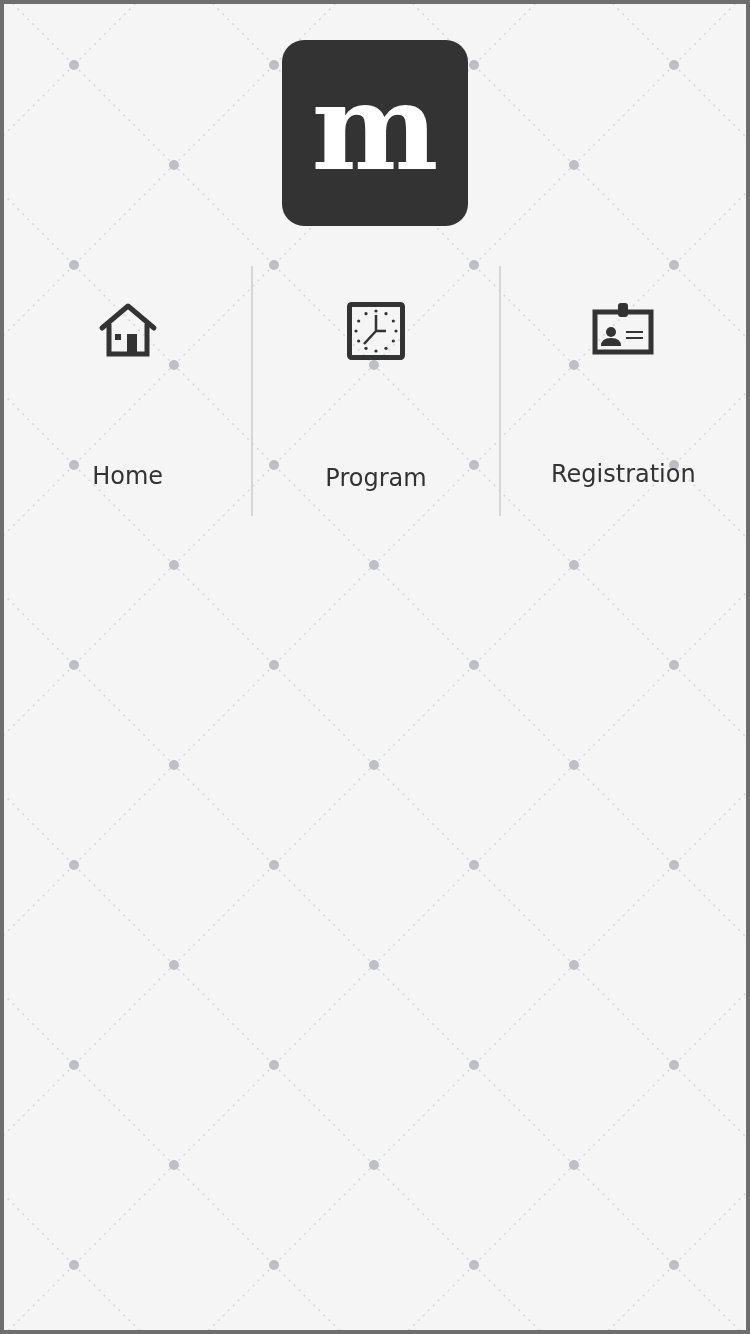 This screenshot has height=1334, width=750. I want to click on house-icon, so click(127, 330).